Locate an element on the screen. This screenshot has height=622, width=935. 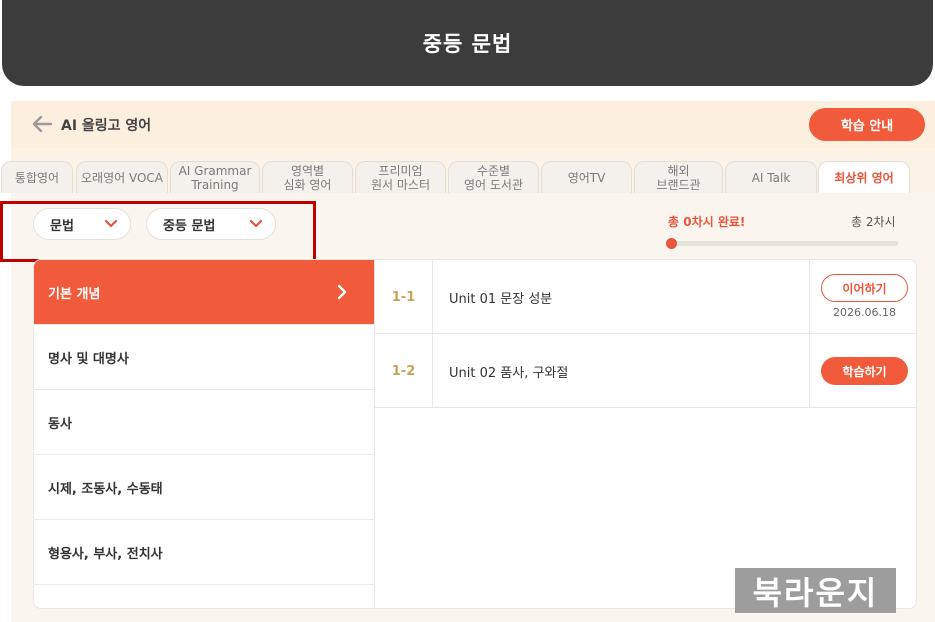
tab-english-tv: 영어TV is located at coordinates (586, 177).